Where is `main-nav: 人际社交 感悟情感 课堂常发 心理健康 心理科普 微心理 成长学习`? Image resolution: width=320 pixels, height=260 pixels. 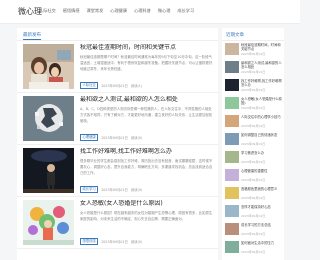 main-nav: 人际社交 感悟情感 课堂常发 心理健康 心理科普 微心理 成长学习 is located at coordinates (116, 13).